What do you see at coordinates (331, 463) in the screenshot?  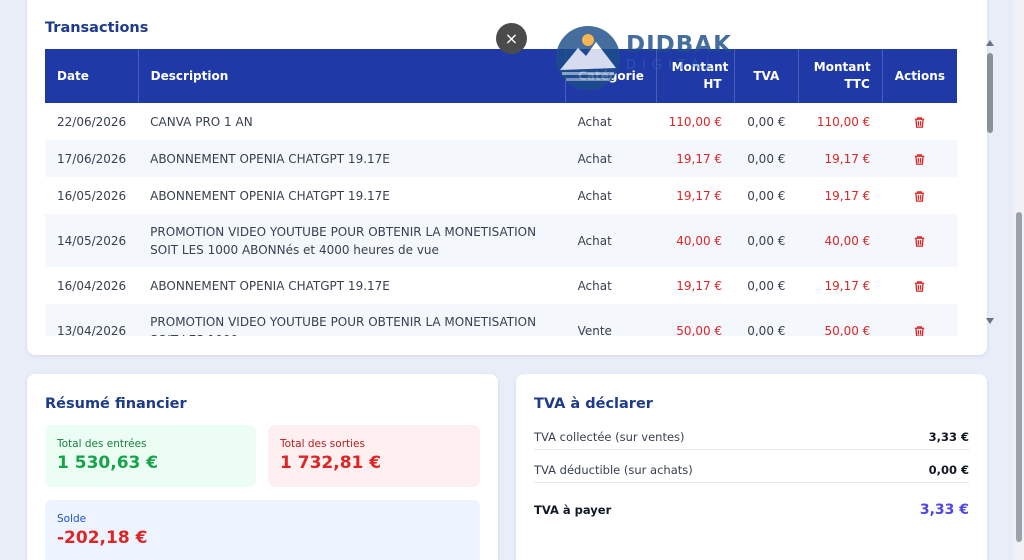 I see `total-expenses-value: 1 732,81 €` at bounding box center [331, 463].